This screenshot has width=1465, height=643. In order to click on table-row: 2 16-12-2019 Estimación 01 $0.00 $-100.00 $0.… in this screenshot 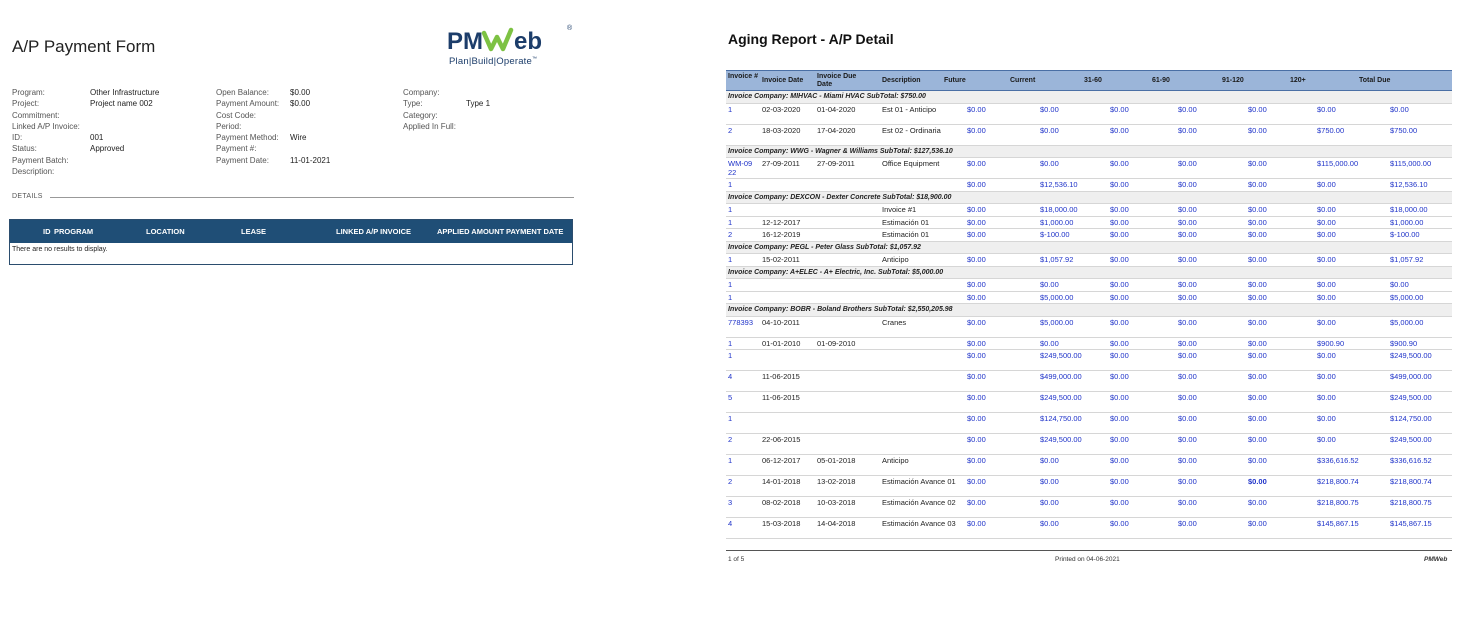, I will do `click(1089, 235)`.